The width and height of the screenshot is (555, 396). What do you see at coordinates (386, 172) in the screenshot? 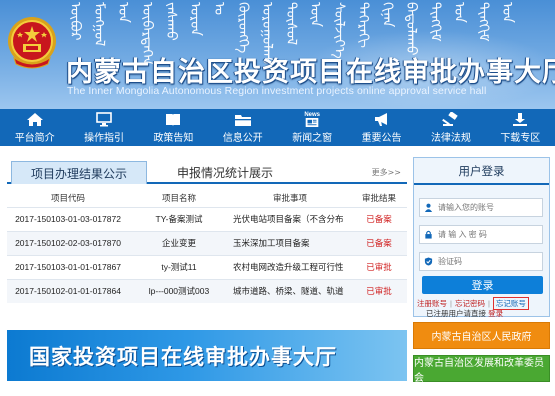
I see `more-link: 更多>>` at bounding box center [386, 172].